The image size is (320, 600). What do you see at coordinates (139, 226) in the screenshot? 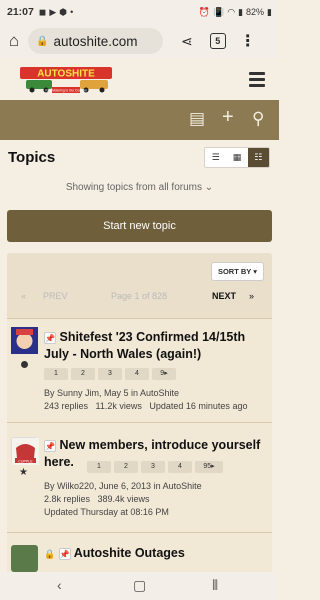
I see `start-new-topic-button: Start new topic` at bounding box center [139, 226].